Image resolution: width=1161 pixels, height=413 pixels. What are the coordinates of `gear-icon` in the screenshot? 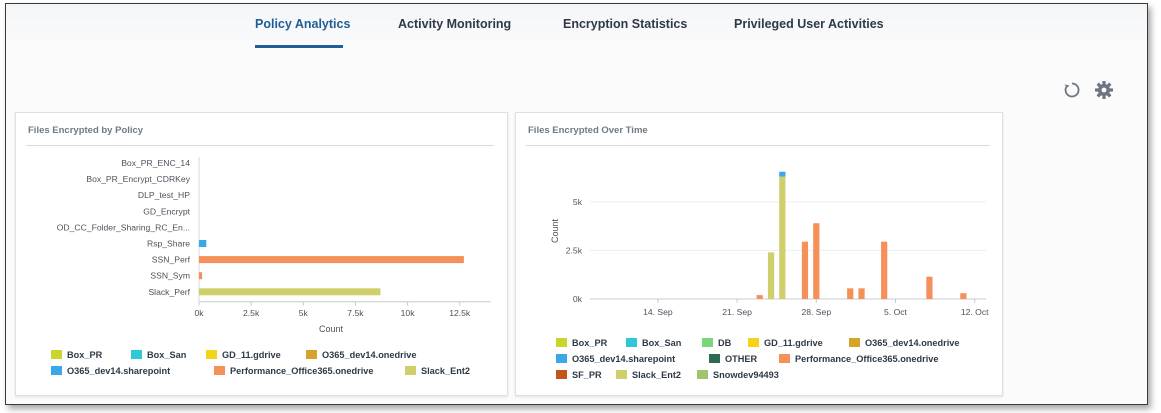 It's located at (1104, 92).